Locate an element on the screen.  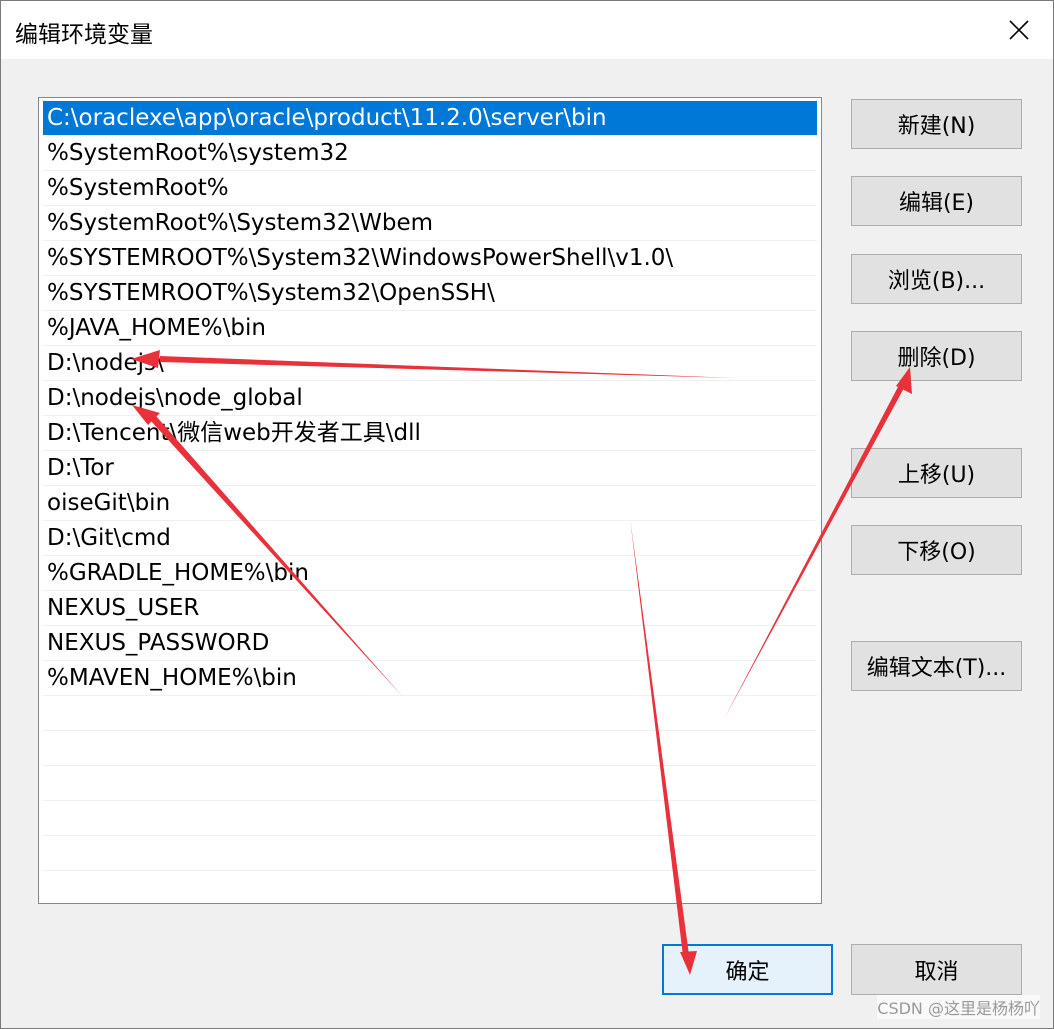
move-up-button: 上移(U) is located at coordinates (936, 473).